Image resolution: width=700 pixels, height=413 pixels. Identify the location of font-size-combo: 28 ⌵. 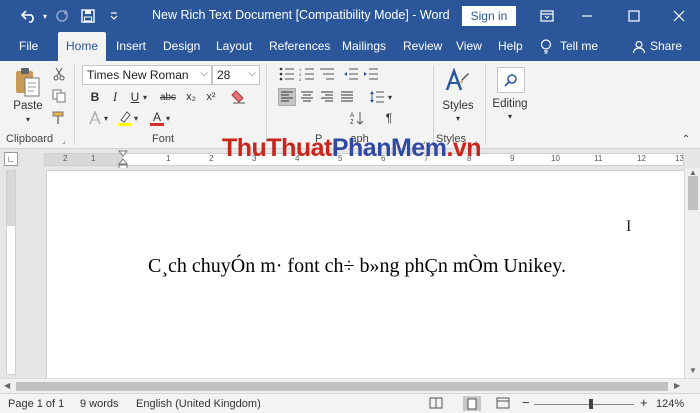
(236, 75).